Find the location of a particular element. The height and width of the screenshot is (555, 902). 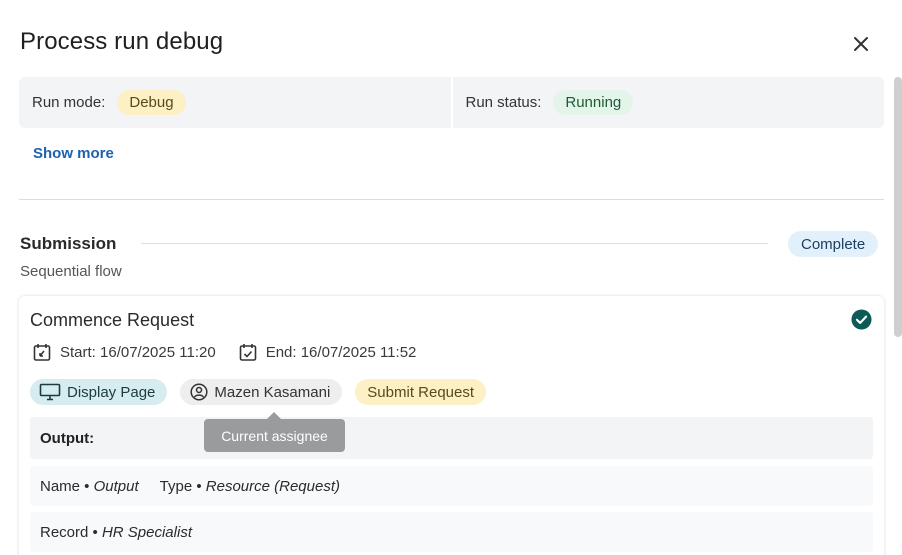

start-date: Start: 16/07/2025 11:20 is located at coordinates (124, 352).